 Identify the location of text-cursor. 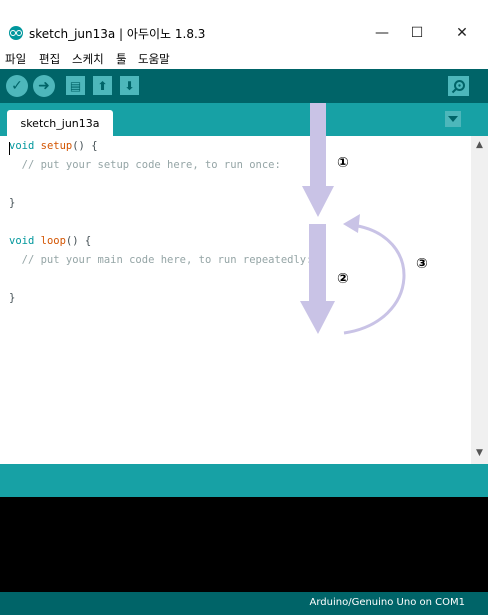
(9, 148).